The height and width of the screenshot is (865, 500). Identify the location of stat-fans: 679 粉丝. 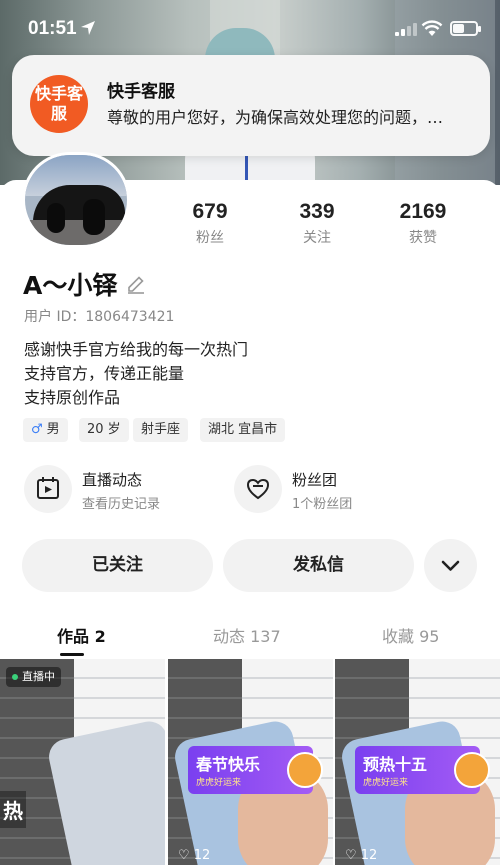
(210, 223).